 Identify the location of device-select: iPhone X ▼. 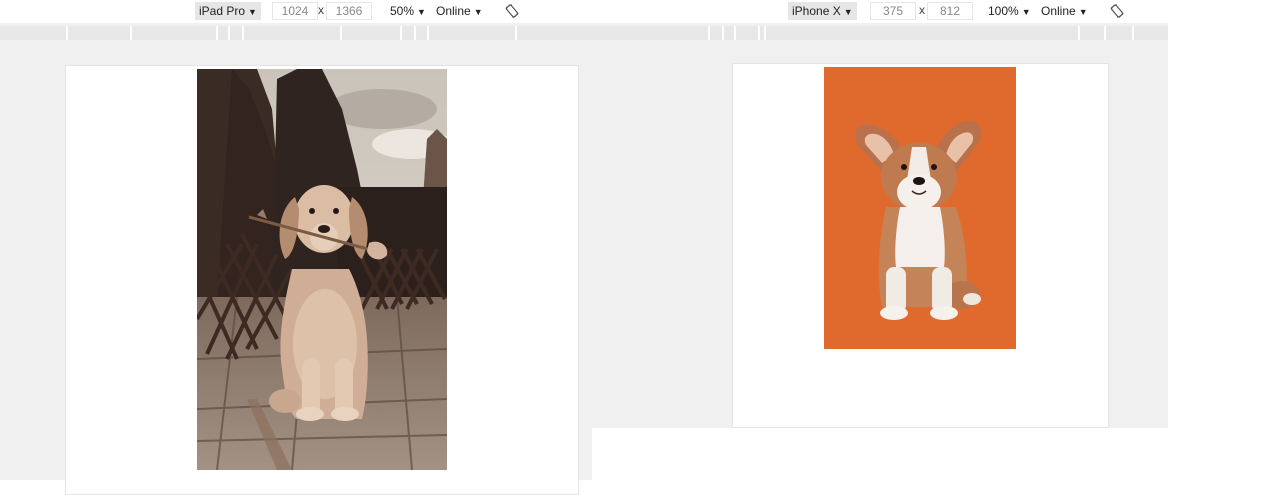
(822, 11).